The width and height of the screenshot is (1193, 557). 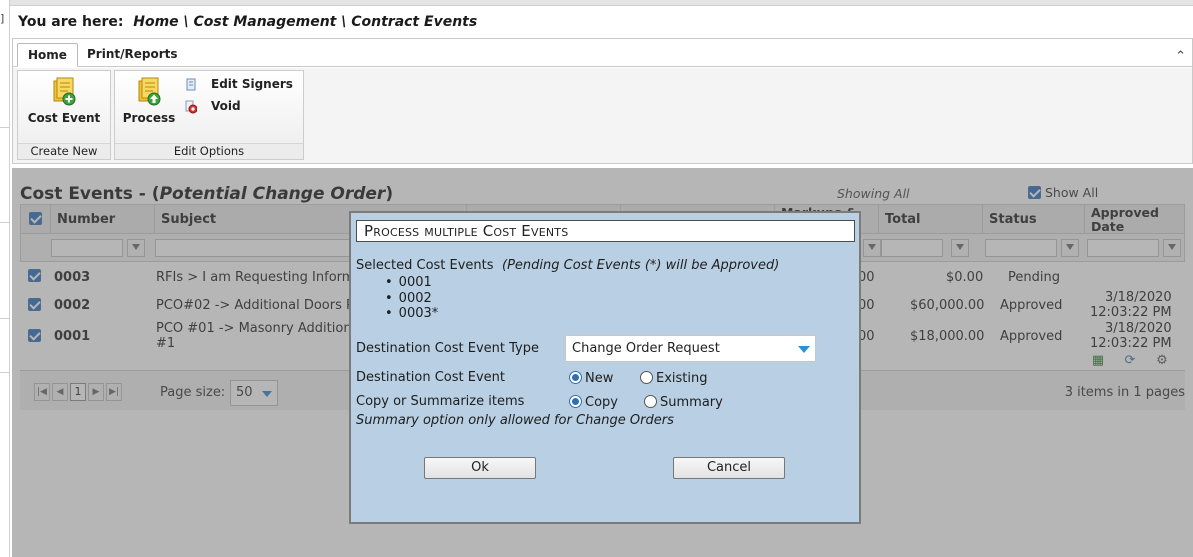 I want to click on process-button: Process, so click(x=149, y=101).